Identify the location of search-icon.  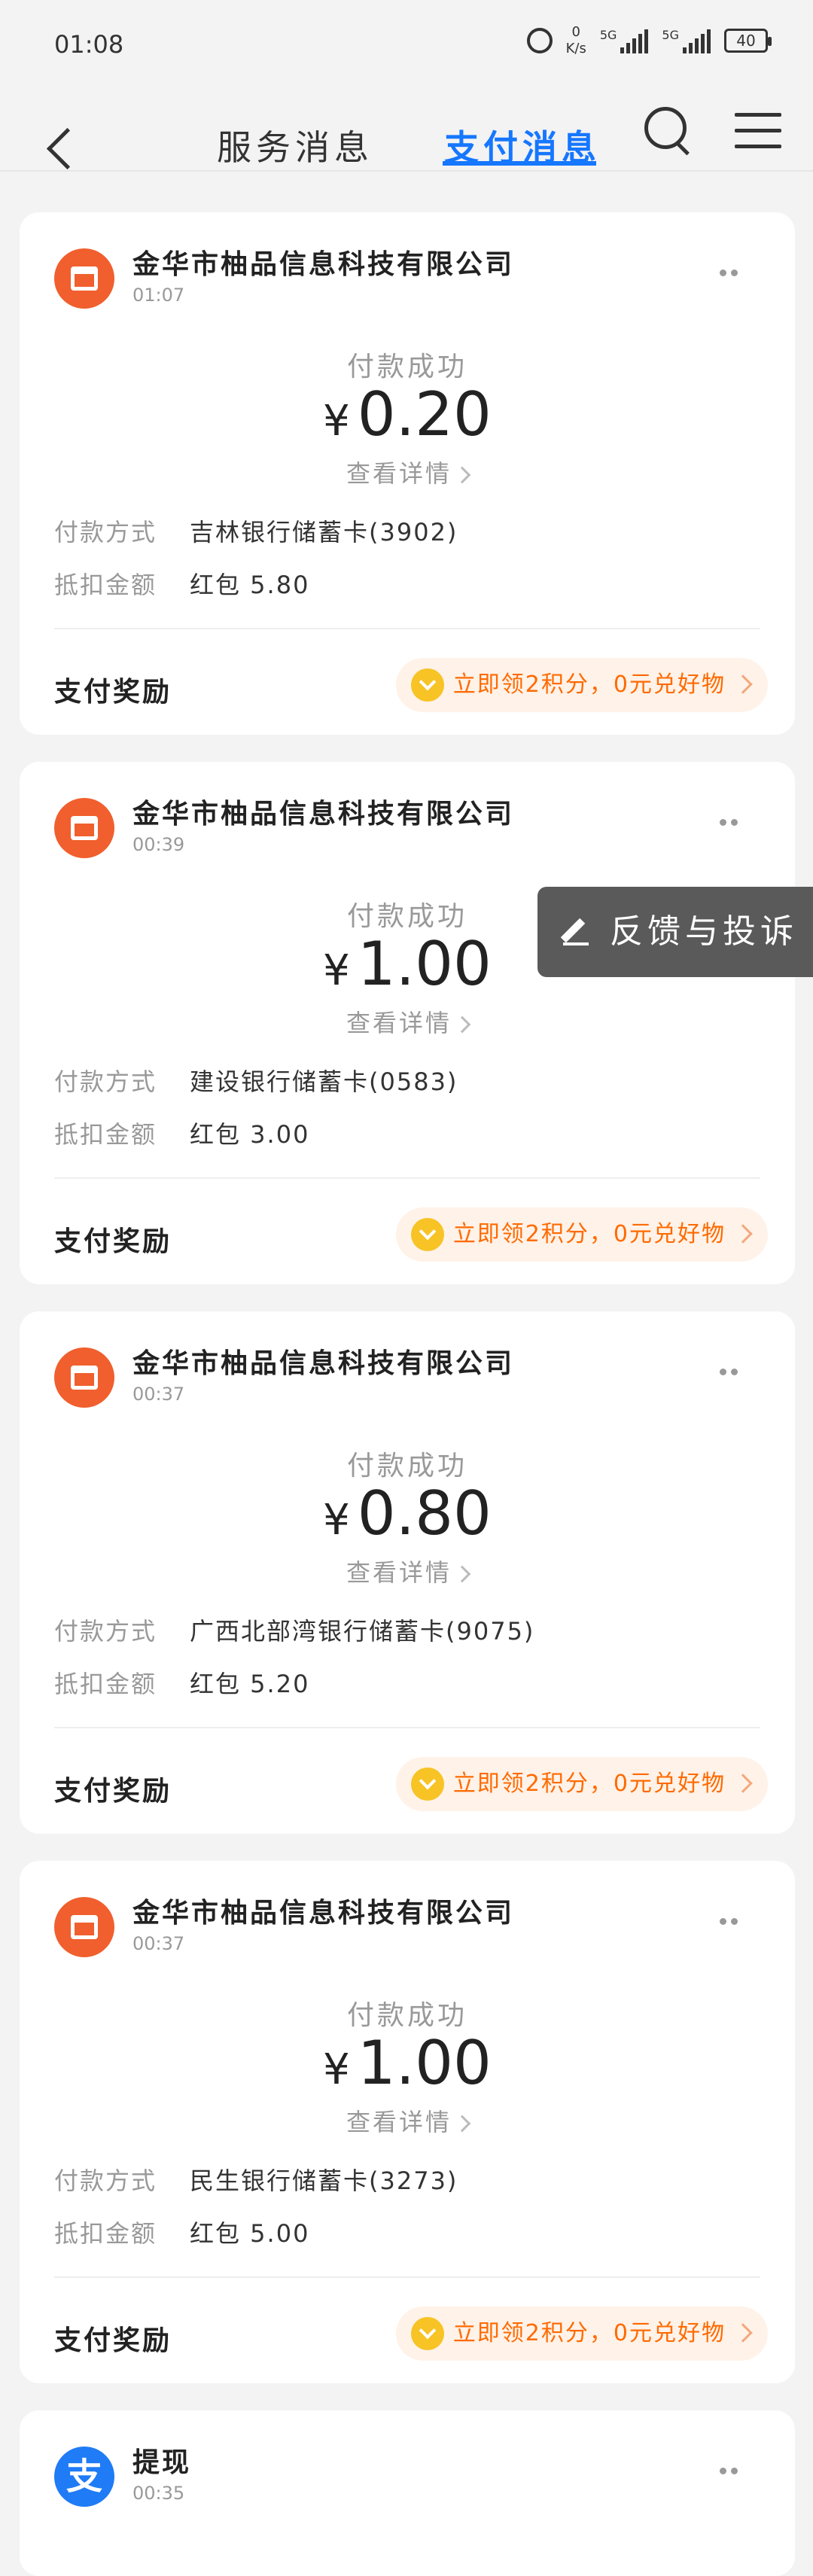
(665, 128).